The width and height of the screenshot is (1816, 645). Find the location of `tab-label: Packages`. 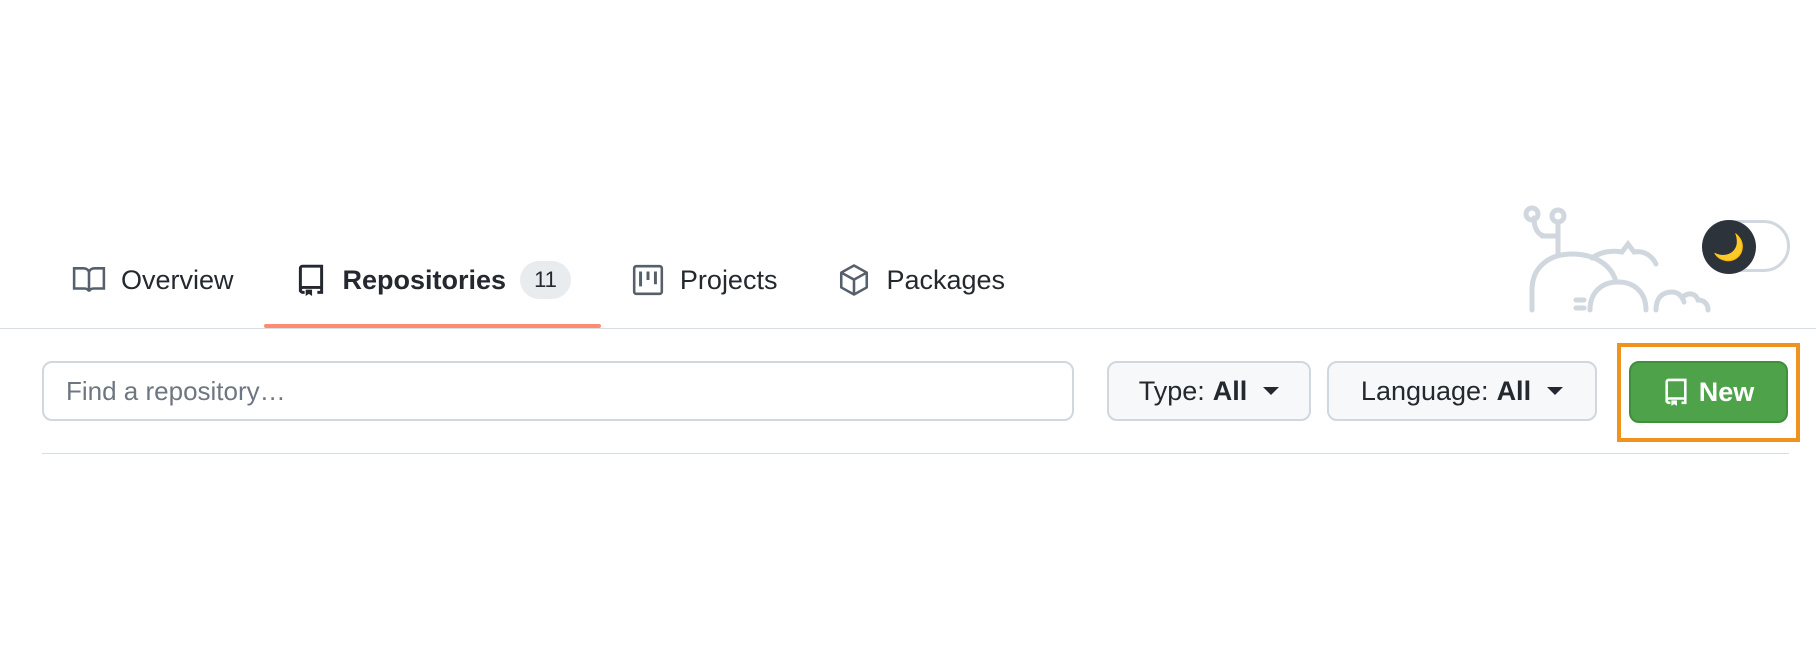

tab-label: Packages is located at coordinates (946, 279).